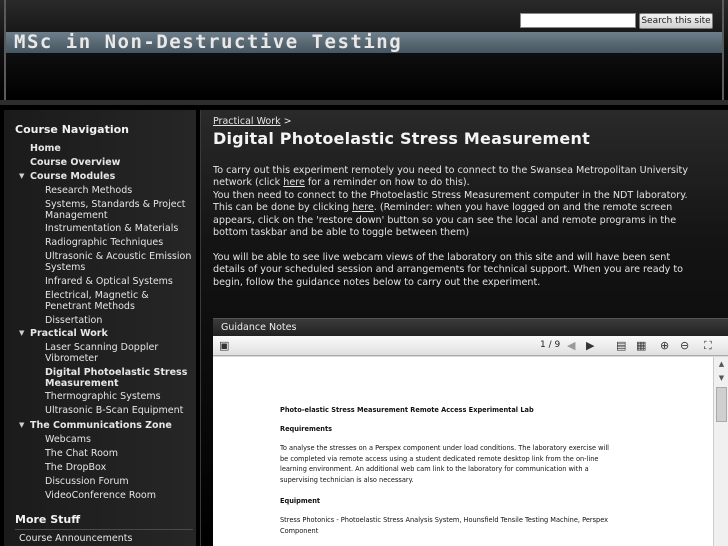  I want to click on sidebar-item-discussion-forum: Discussion Forum, so click(120, 481).